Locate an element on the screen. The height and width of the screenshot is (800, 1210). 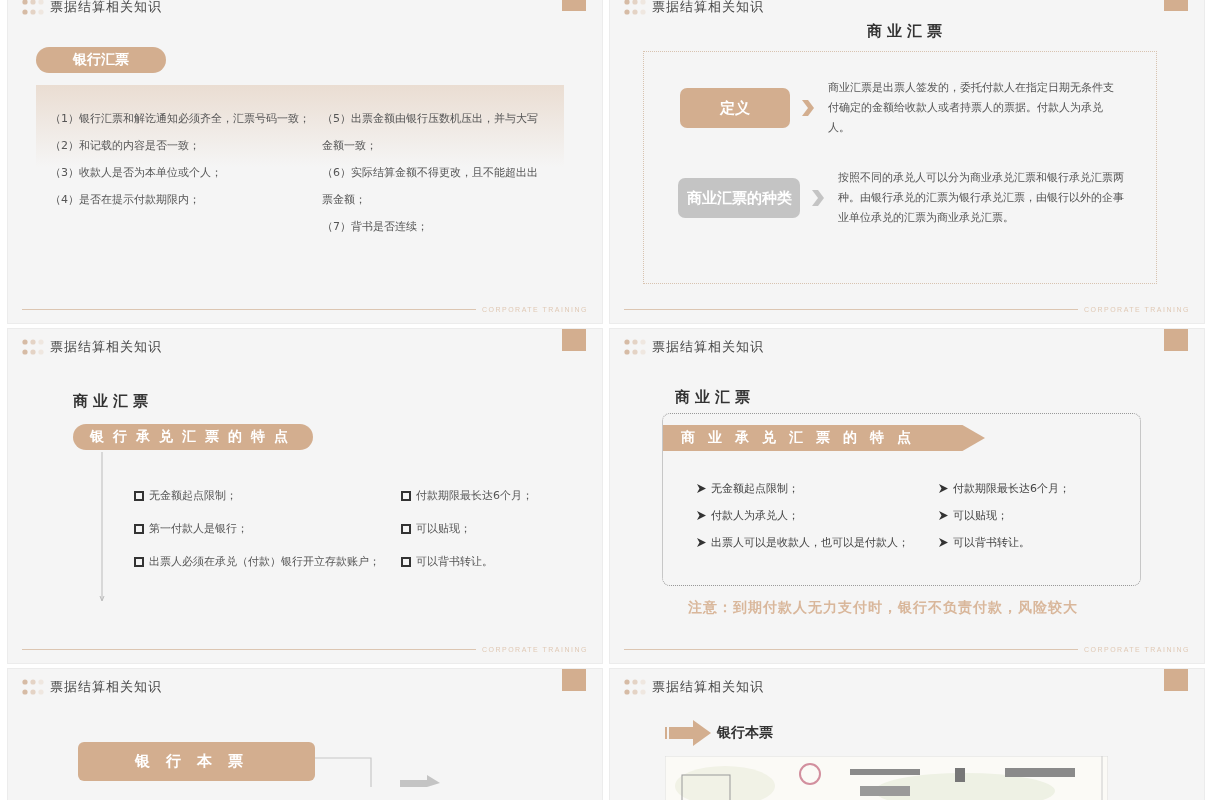
description-text: 商业汇票是出票人签发的，委托付款人在指定日期无条件支付确定的金额给收款人或者持票人的票据。付款人为承兑人。 is located at coordinates (971, 108).